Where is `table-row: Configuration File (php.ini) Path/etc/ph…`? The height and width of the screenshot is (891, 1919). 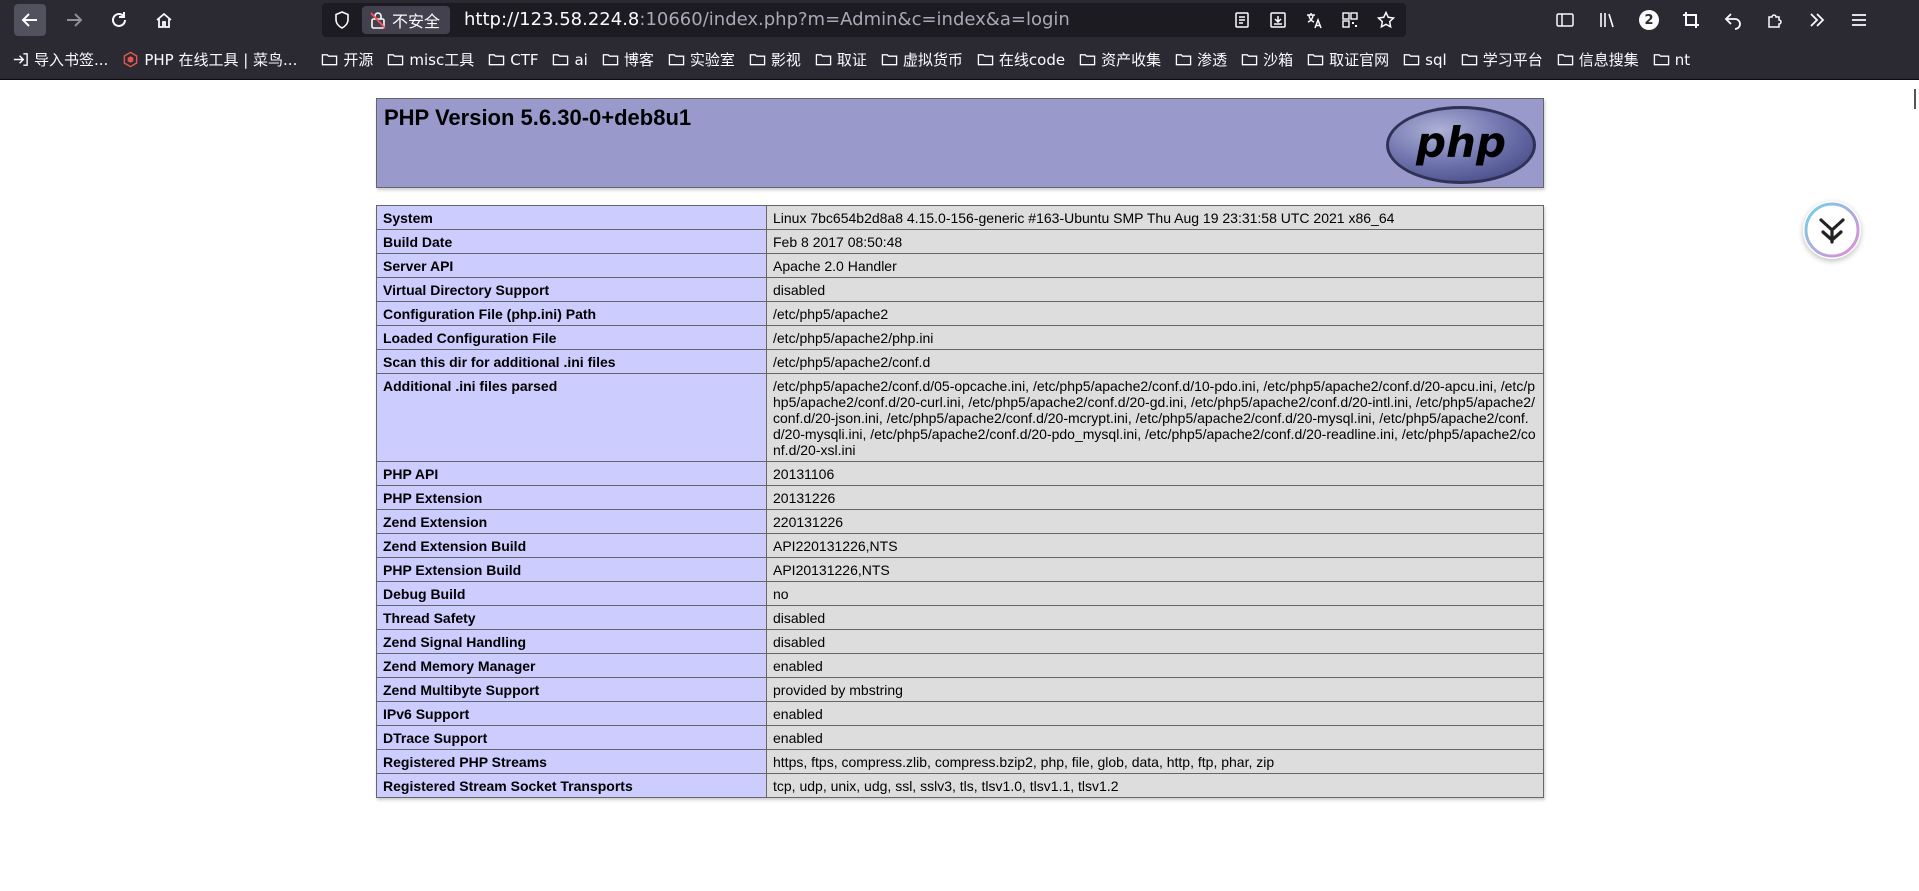
table-row: Configuration File (php.ini) Path/etc/ph… is located at coordinates (960, 313).